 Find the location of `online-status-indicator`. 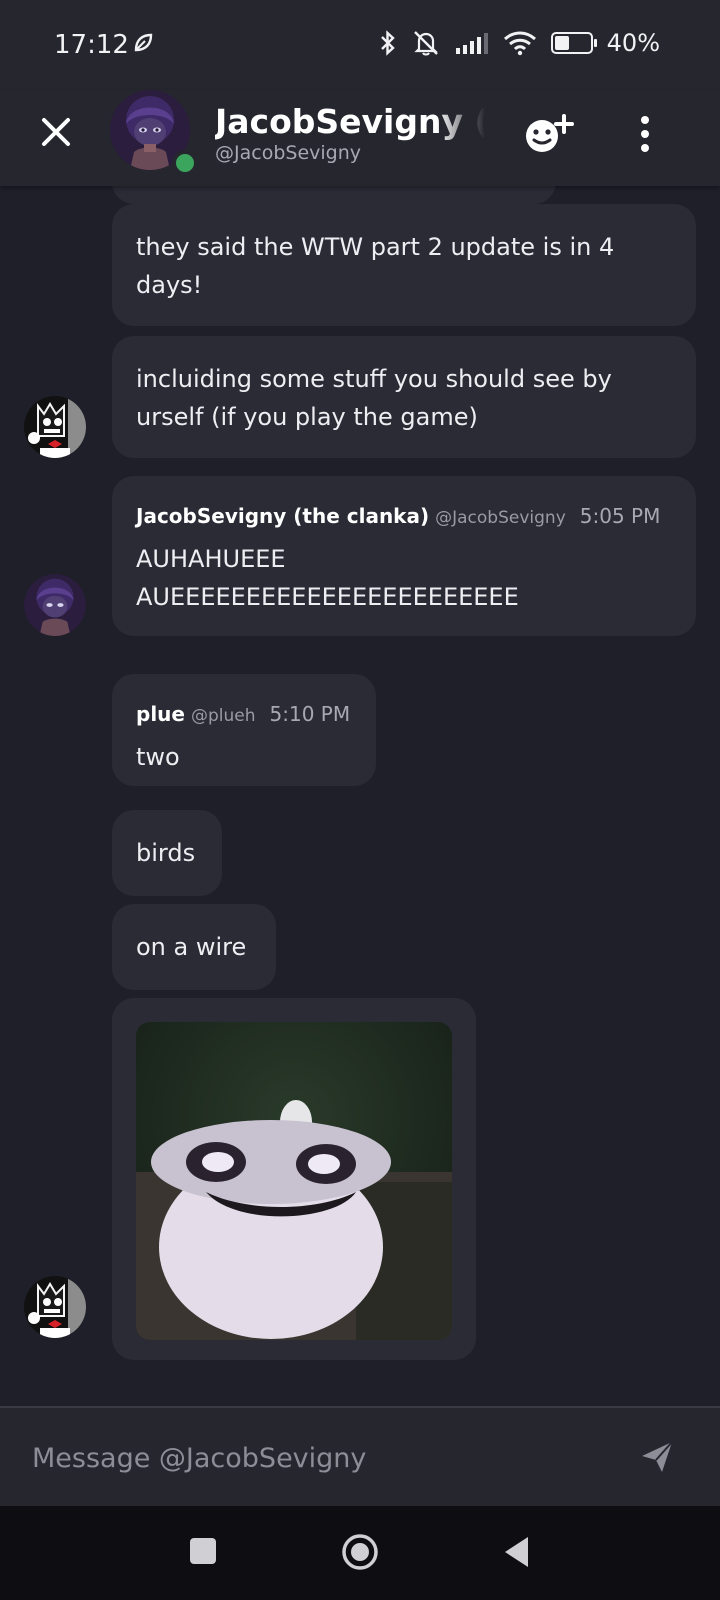

online-status-indicator is located at coordinates (185, 163).